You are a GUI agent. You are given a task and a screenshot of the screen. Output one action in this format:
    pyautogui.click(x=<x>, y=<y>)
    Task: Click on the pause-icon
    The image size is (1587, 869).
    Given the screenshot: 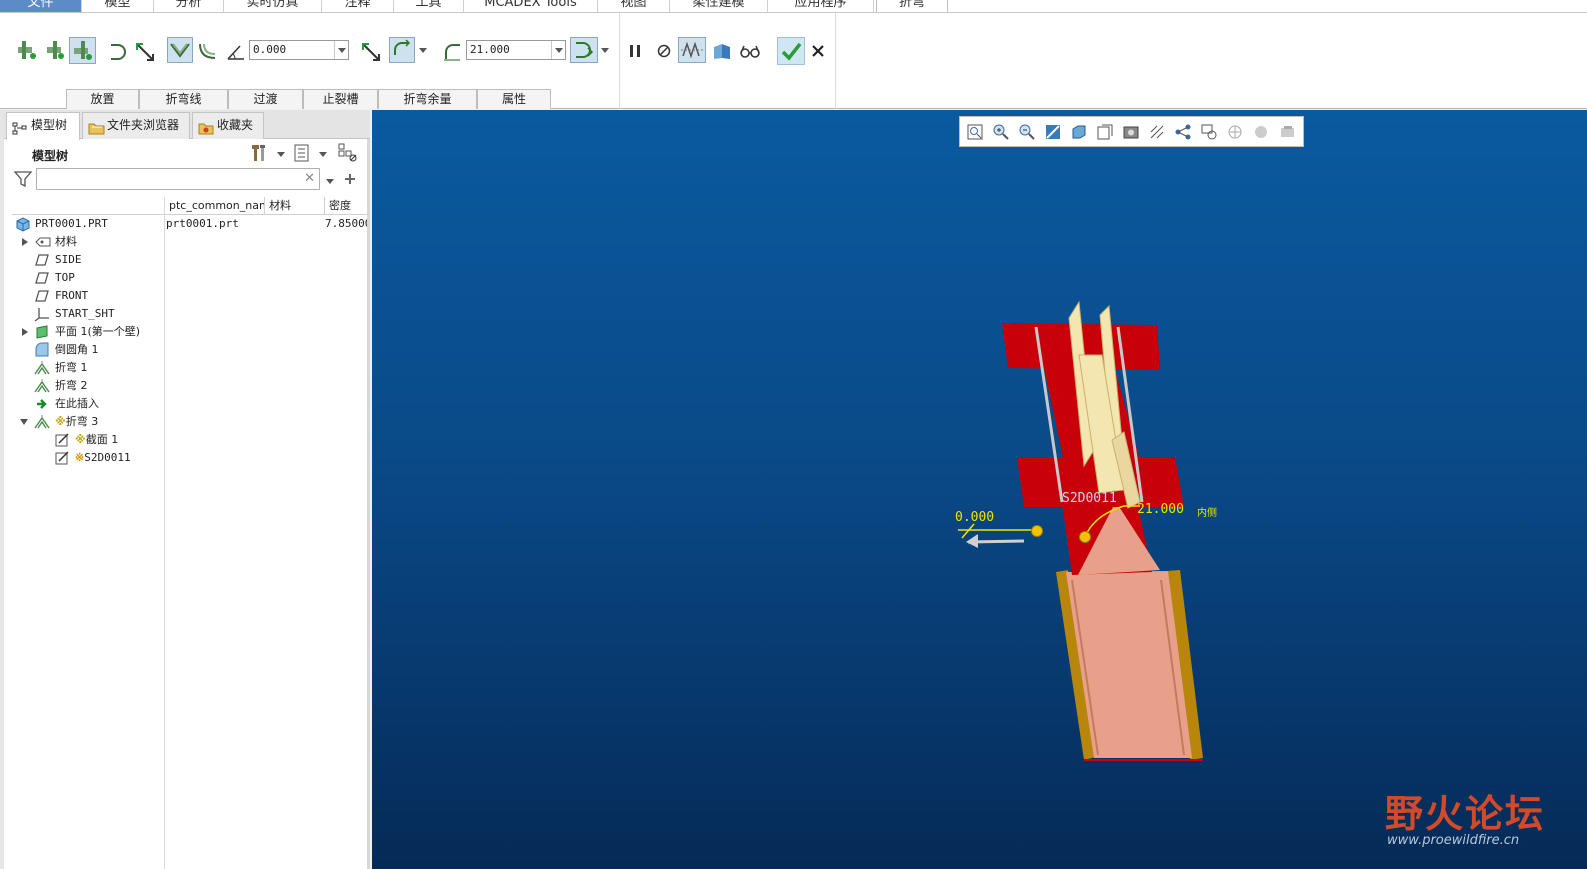 What is the action you would take?
    pyautogui.click(x=635, y=51)
    